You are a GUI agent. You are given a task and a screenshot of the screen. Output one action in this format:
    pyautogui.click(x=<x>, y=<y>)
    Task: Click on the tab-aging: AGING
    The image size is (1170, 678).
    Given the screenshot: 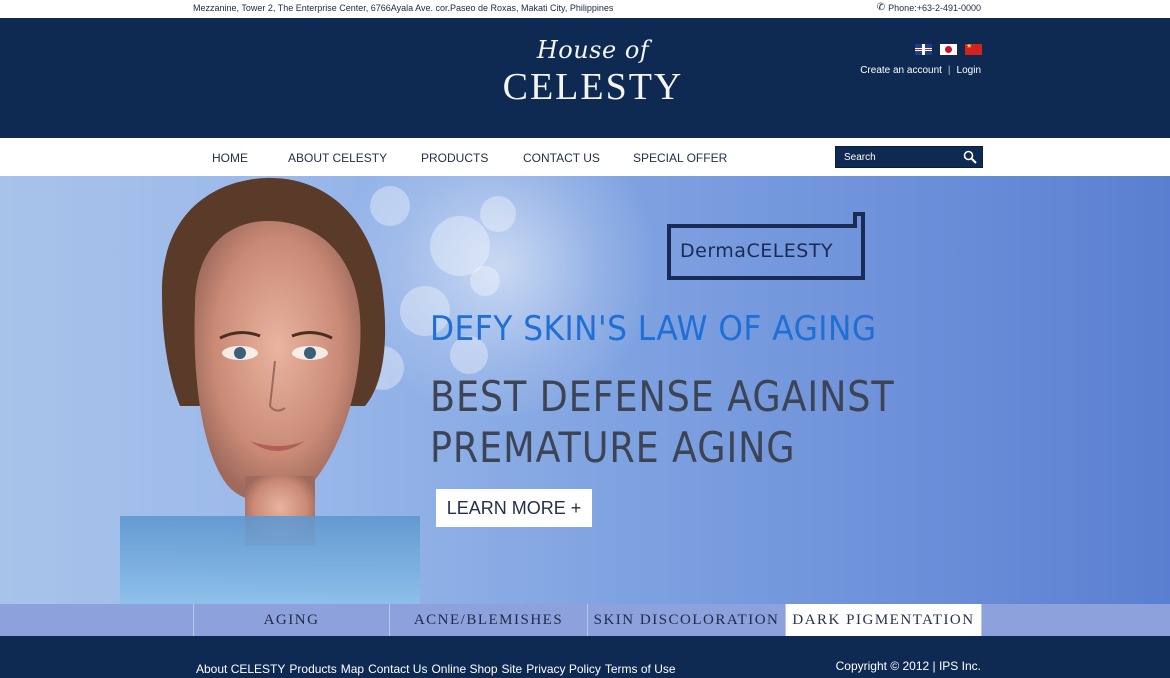 What is the action you would take?
    pyautogui.click(x=291, y=620)
    